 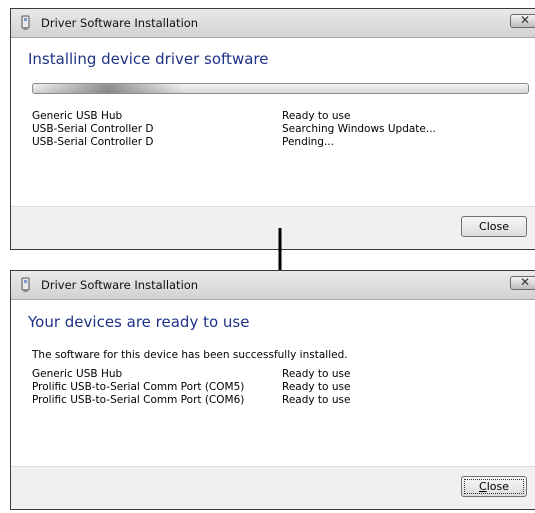 I want to click on device-name: Prolific USB-to-Serial Comm Port (COM5), so click(x=138, y=387).